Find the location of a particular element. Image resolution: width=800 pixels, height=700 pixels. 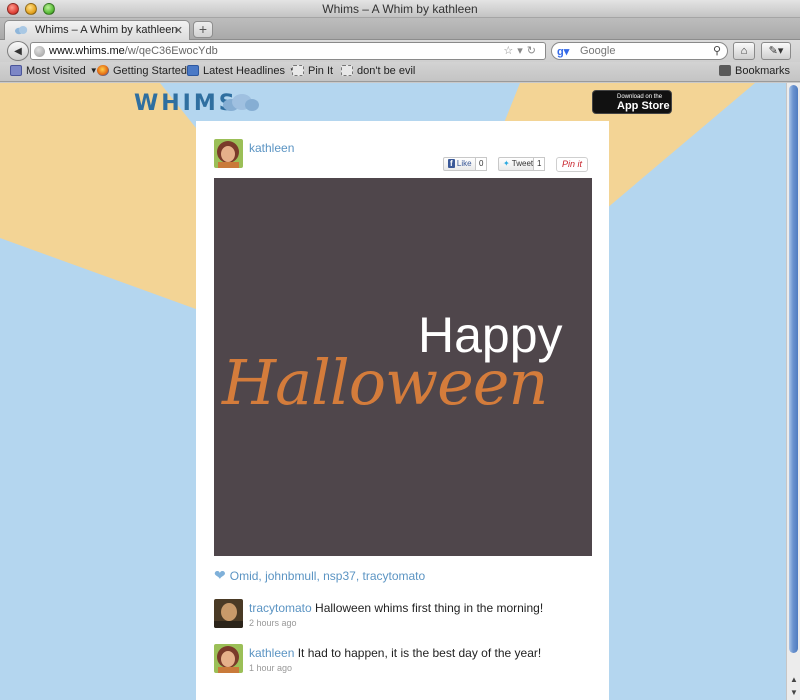

author-name: kathleen is located at coordinates (271, 148).